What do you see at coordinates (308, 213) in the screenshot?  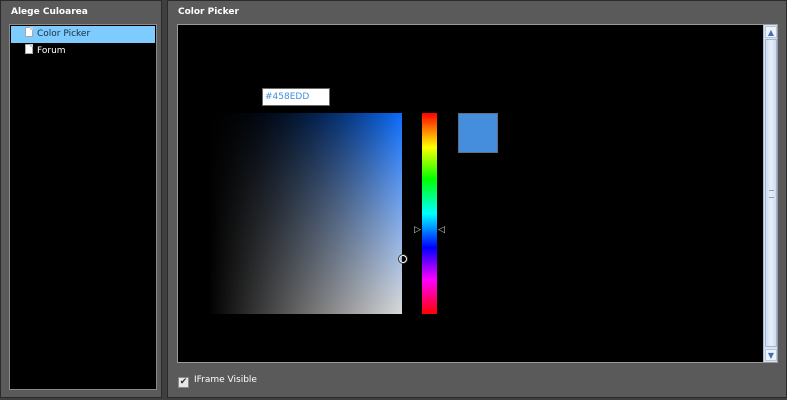 I see `saturation-value-area` at bounding box center [308, 213].